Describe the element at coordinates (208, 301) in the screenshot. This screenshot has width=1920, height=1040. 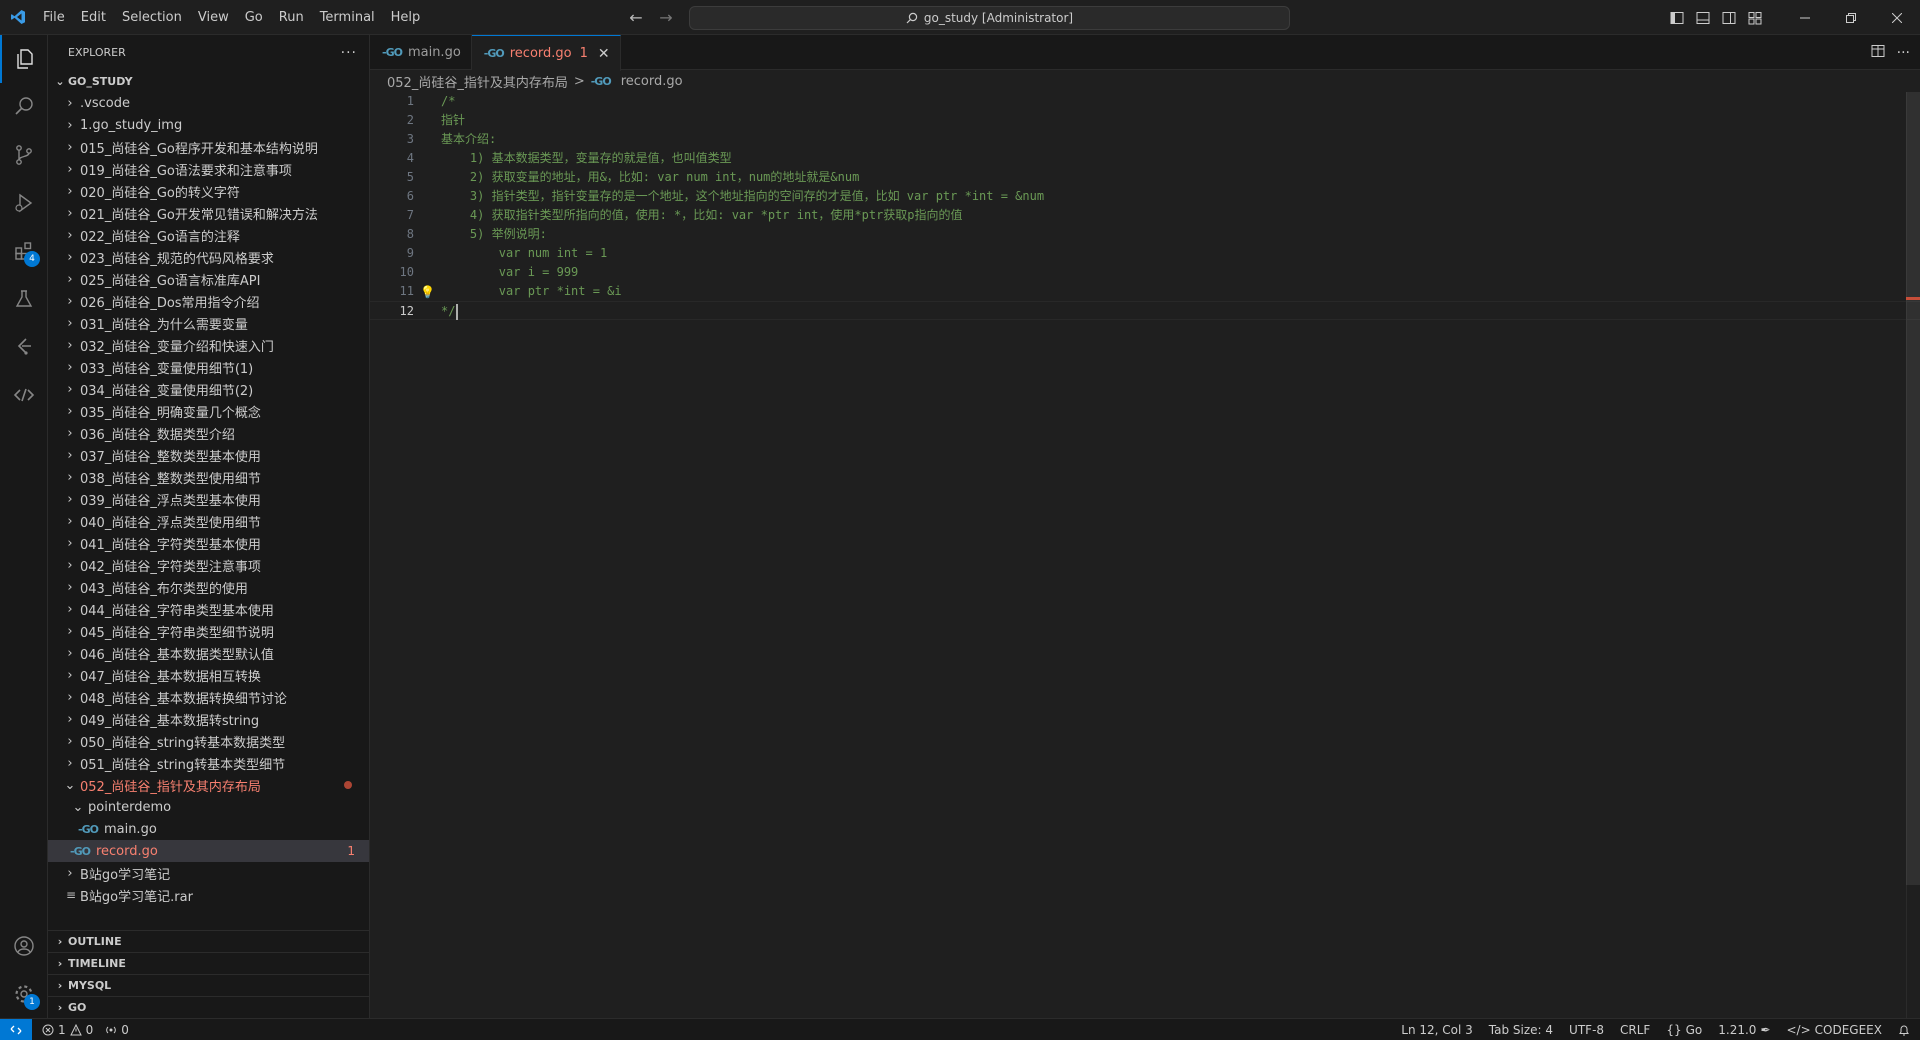
I see `tree-folder: › 026_尚硅谷_Dos常用指令介绍` at that location.